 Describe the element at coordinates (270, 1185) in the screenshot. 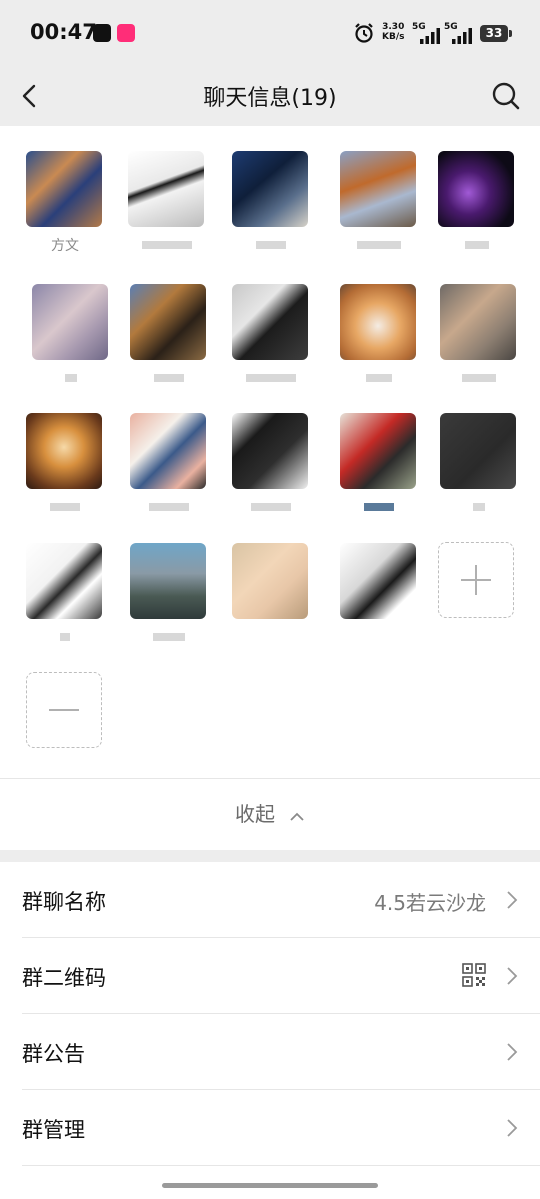

I see `home-indicator` at that location.